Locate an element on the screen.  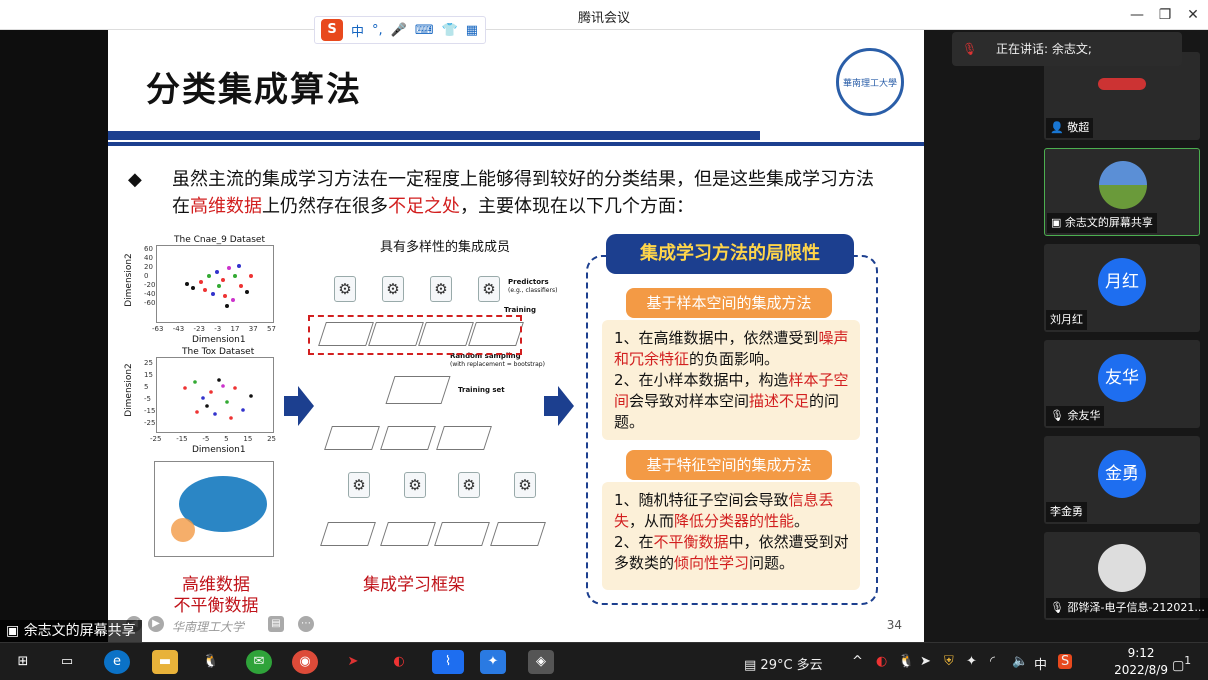
plot3-minority-cluster is located at coordinates (183, 530).